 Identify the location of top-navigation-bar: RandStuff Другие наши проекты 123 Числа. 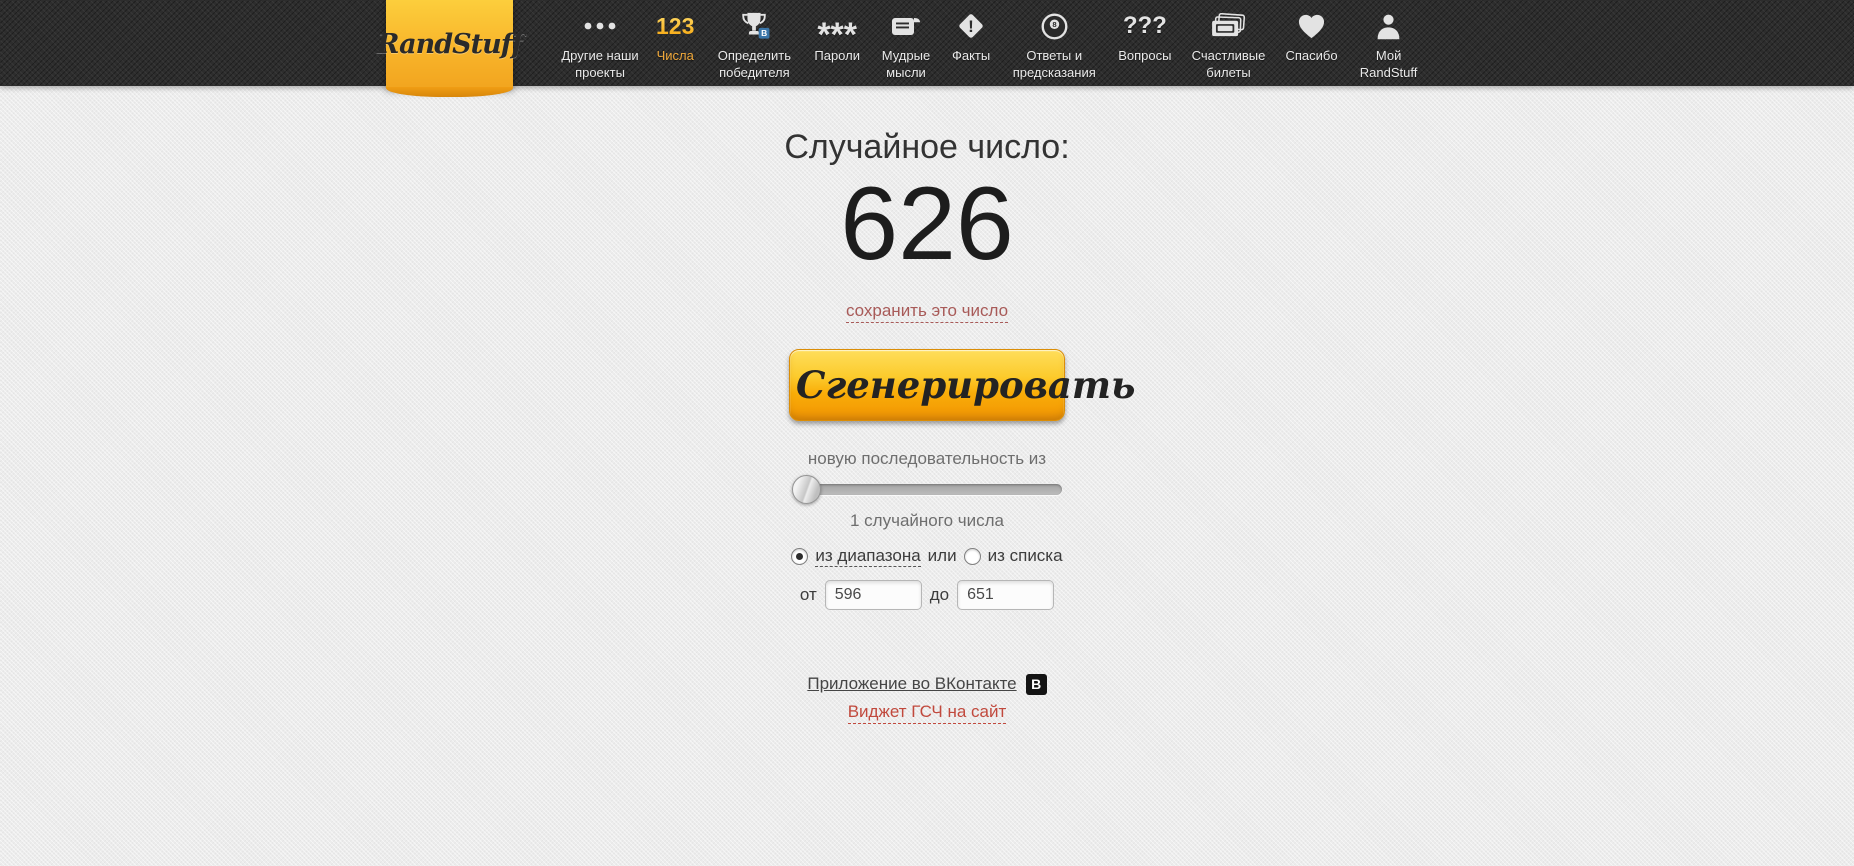
(927, 48).